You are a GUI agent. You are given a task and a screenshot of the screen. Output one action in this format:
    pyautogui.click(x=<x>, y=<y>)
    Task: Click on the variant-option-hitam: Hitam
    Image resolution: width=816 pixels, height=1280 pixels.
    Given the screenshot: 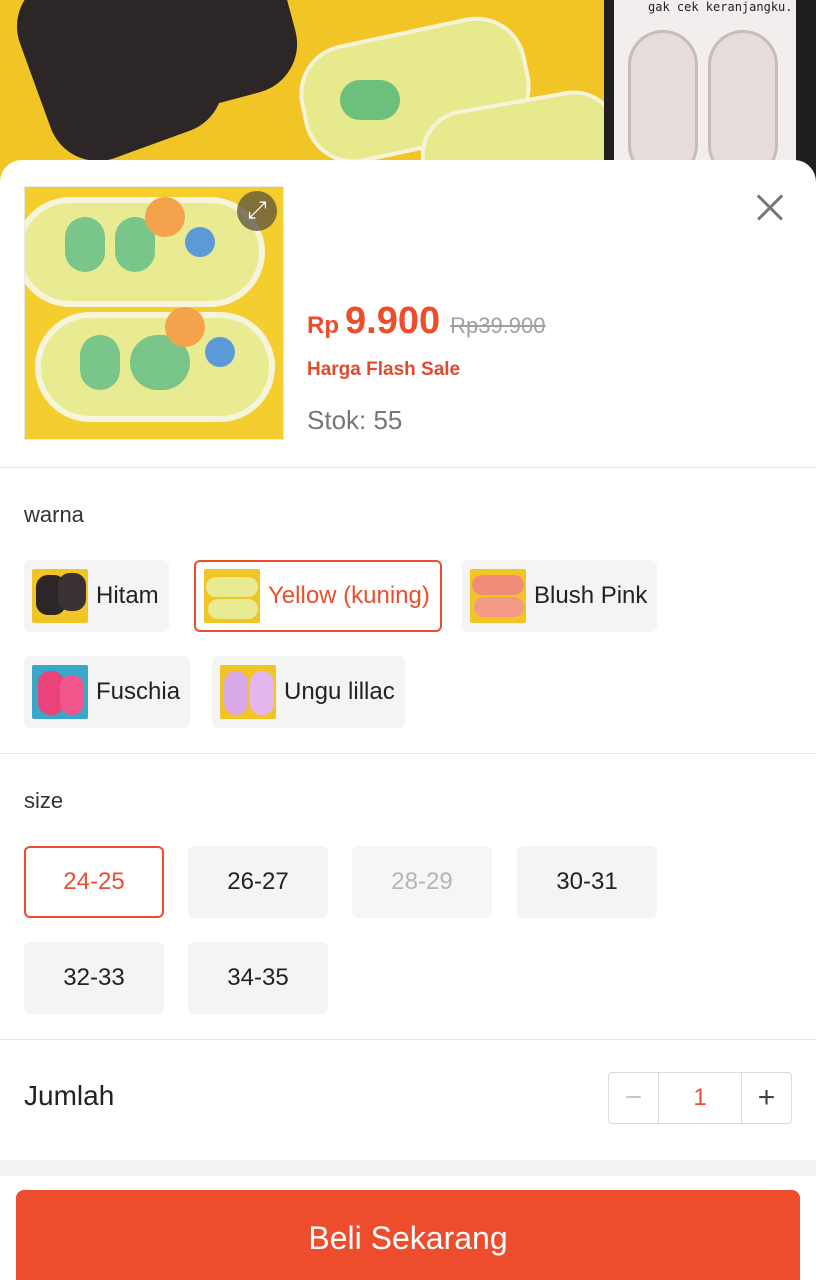 What is the action you would take?
    pyautogui.click(x=96, y=596)
    